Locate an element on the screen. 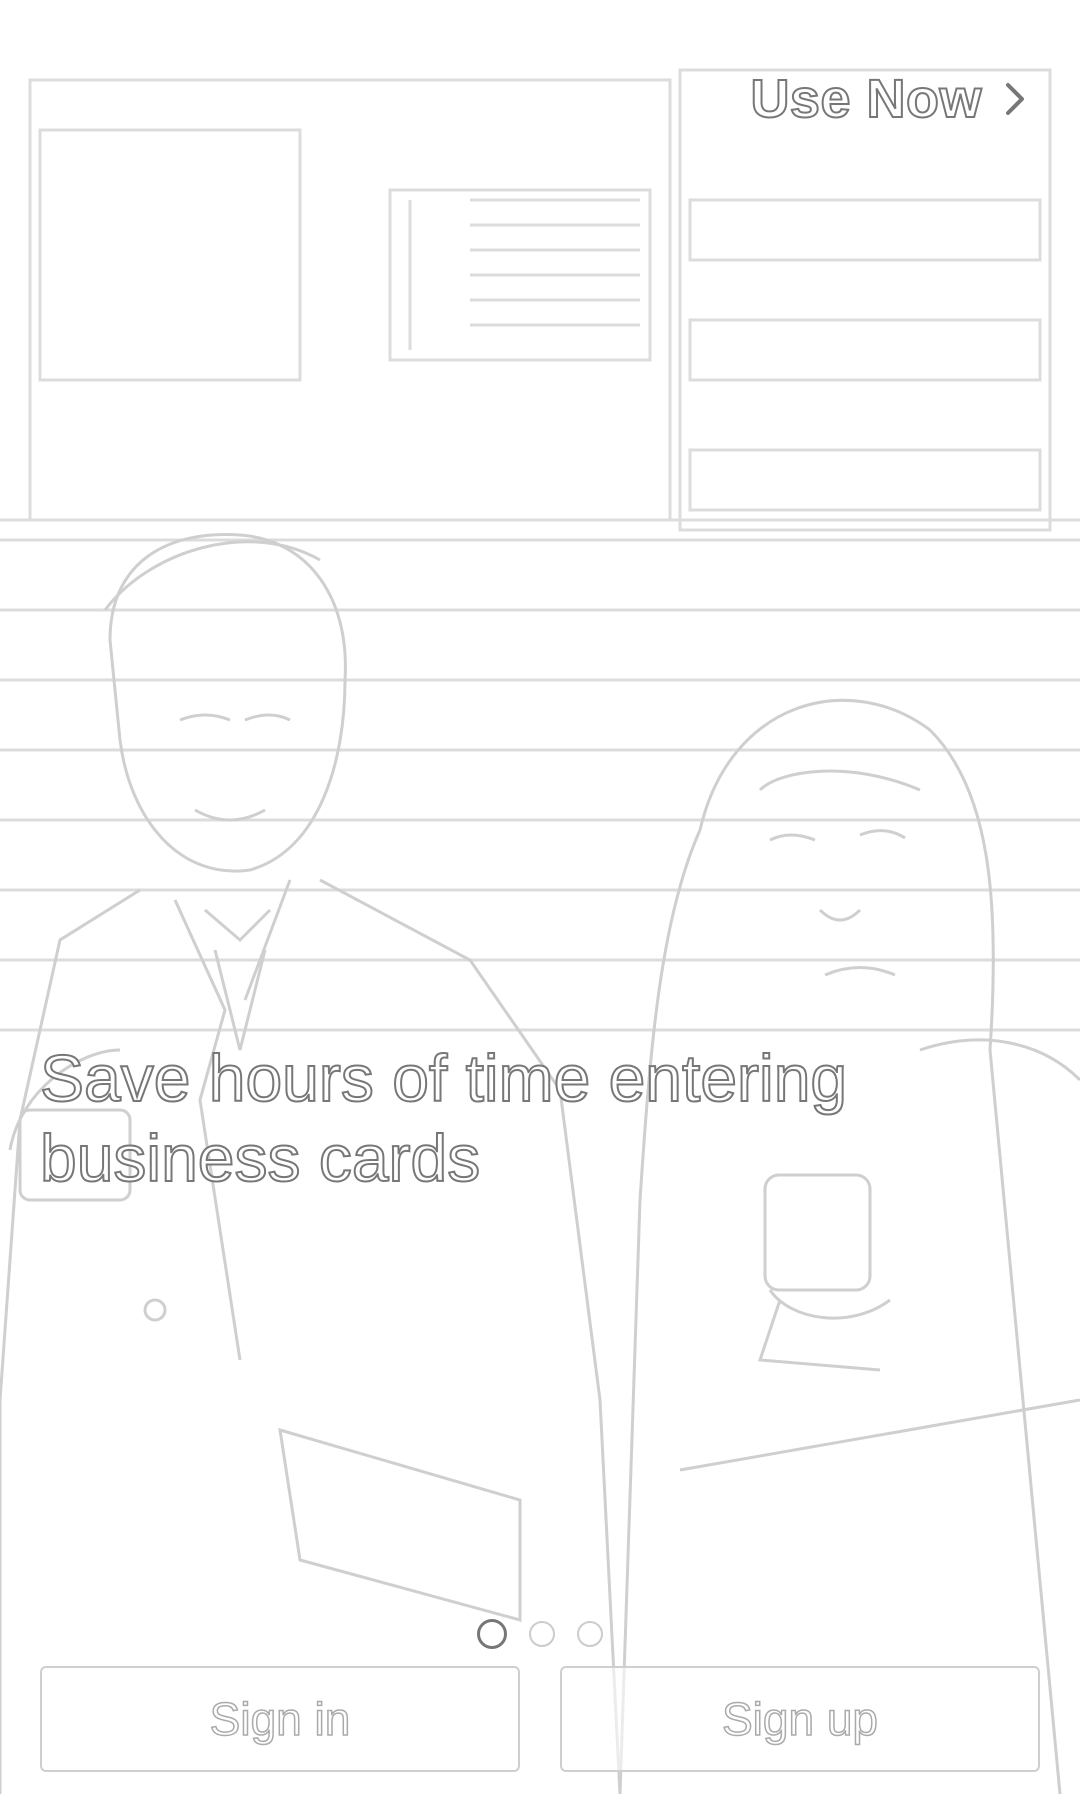  chevron-right-icon is located at coordinates (1015, 99).